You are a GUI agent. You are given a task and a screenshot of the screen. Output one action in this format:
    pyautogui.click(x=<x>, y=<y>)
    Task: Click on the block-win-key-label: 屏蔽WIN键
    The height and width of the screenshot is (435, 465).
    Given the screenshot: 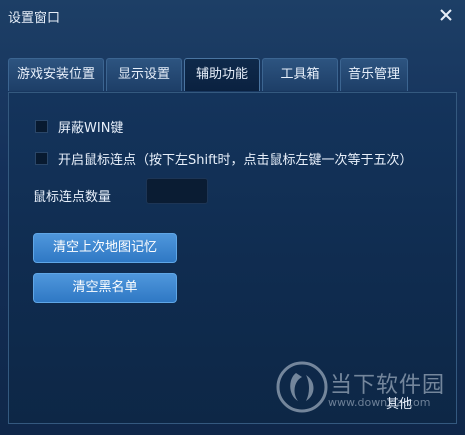 What is the action you would take?
    pyautogui.click(x=91, y=128)
    